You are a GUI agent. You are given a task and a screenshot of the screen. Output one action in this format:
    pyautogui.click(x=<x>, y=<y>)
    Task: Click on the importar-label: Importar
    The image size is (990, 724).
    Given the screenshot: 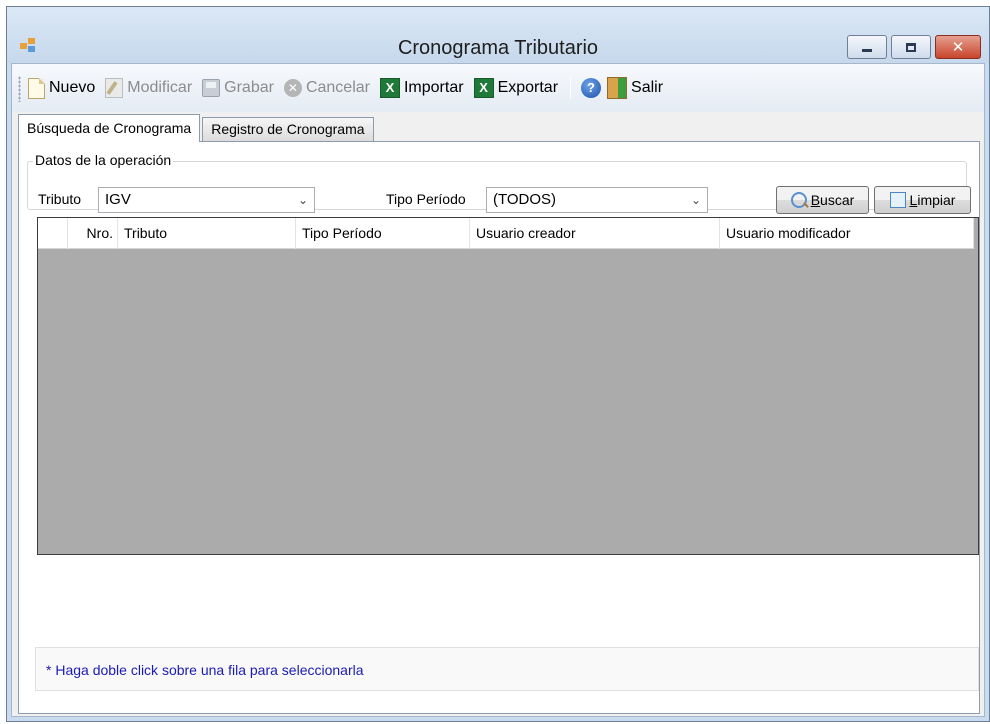 What is the action you would take?
    pyautogui.click(x=433, y=87)
    